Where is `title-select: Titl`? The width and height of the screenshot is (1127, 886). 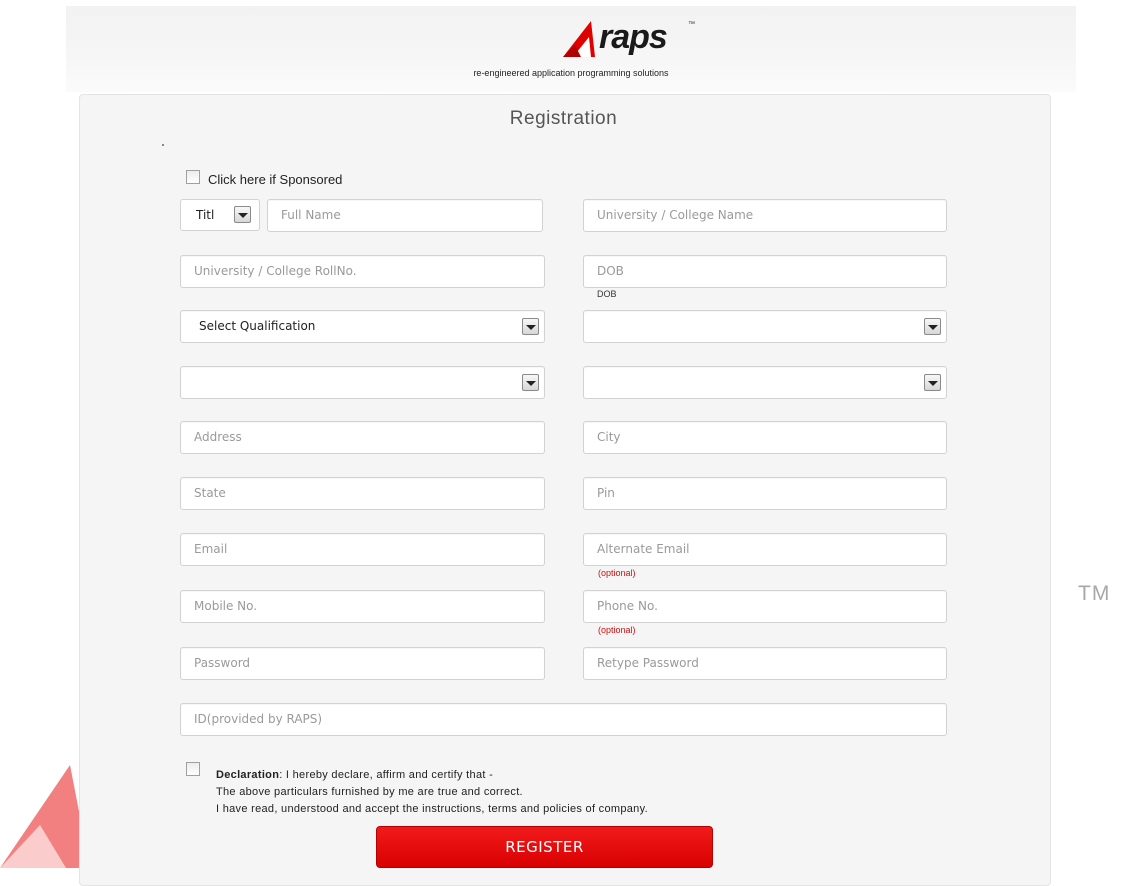
title-select: Titl is located at coordinates (220, 215).